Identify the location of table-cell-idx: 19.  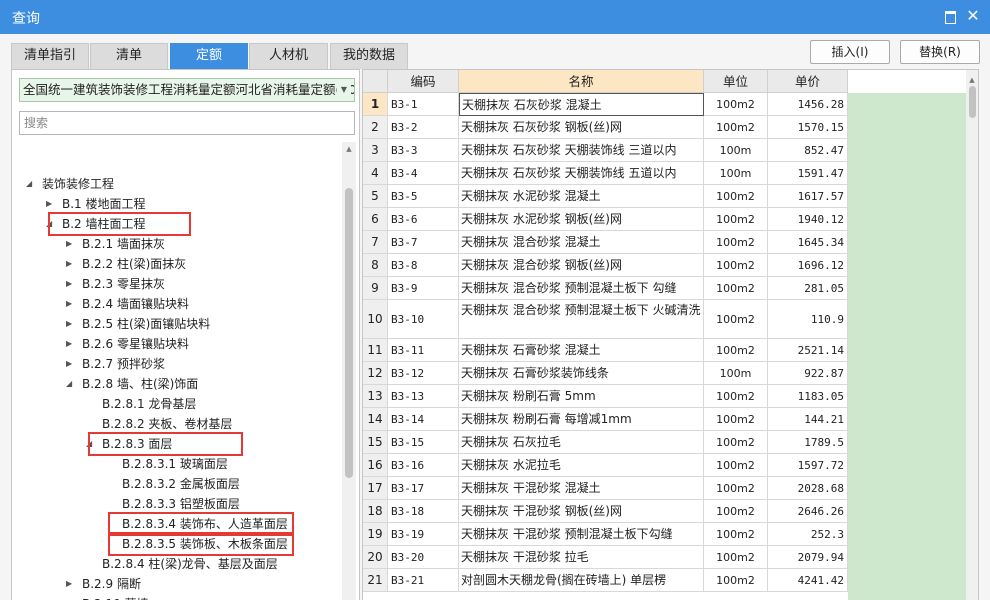
(375, 534).